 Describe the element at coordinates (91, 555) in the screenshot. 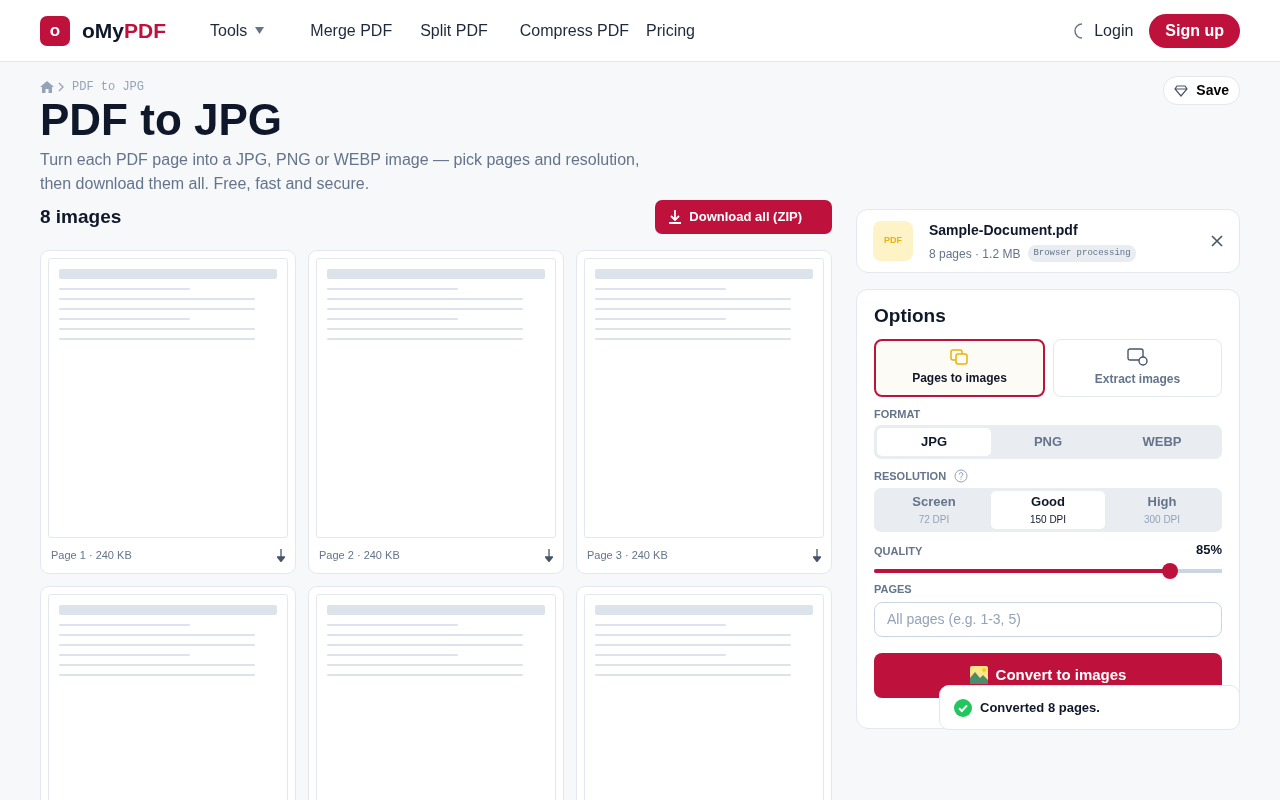

I see `page-caption: Page 1 · 240 KB` at that location.